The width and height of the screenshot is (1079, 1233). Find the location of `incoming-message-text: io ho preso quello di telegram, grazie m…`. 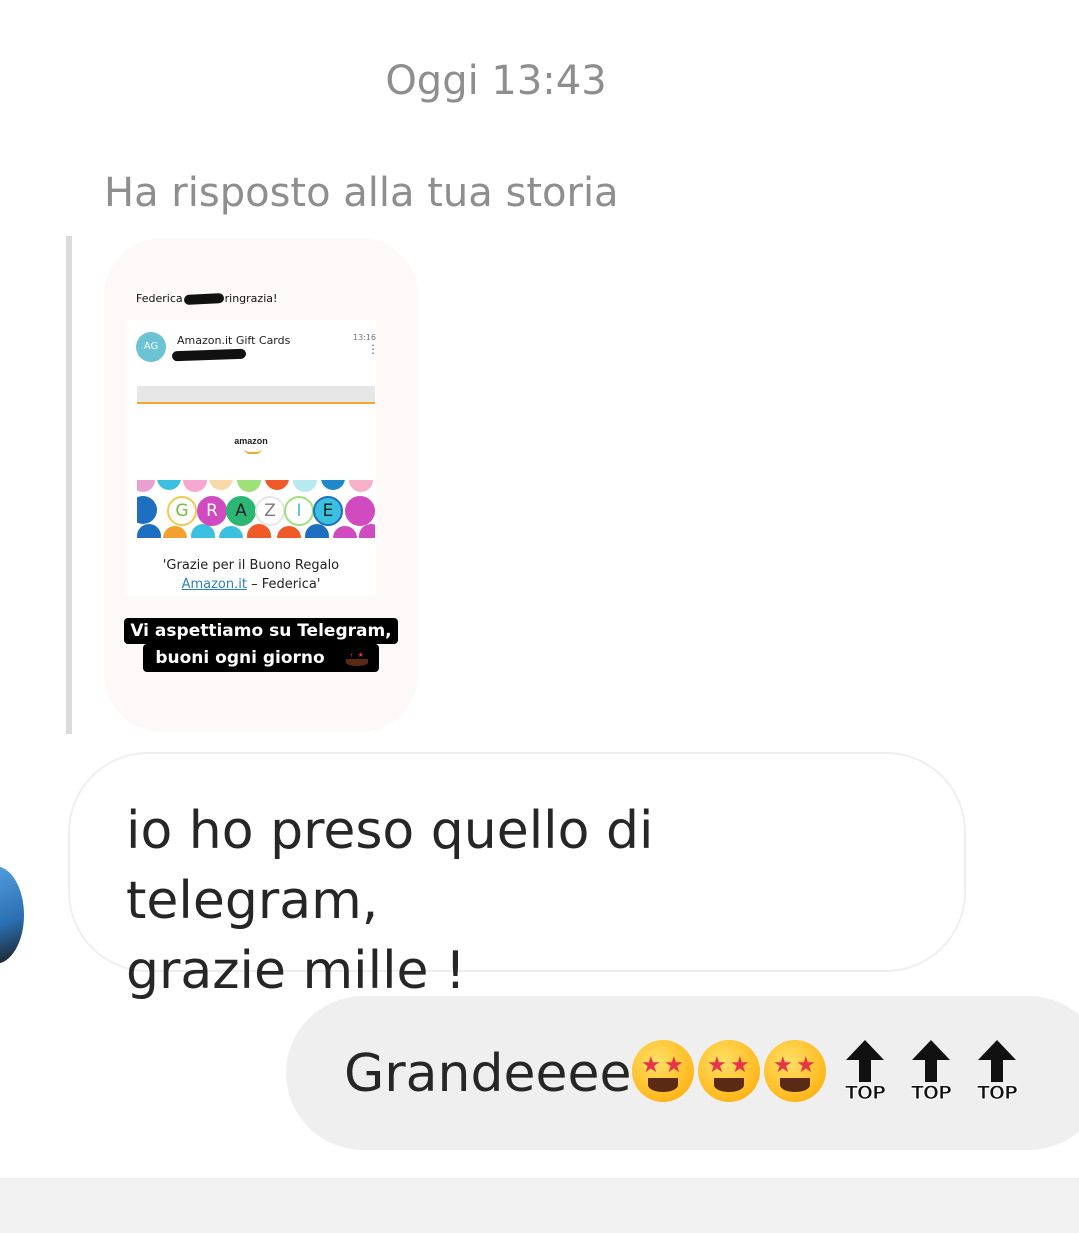

incoming-message-text: io ho preso quello di telegram, grazie m… is located at coordinates (390, 901).